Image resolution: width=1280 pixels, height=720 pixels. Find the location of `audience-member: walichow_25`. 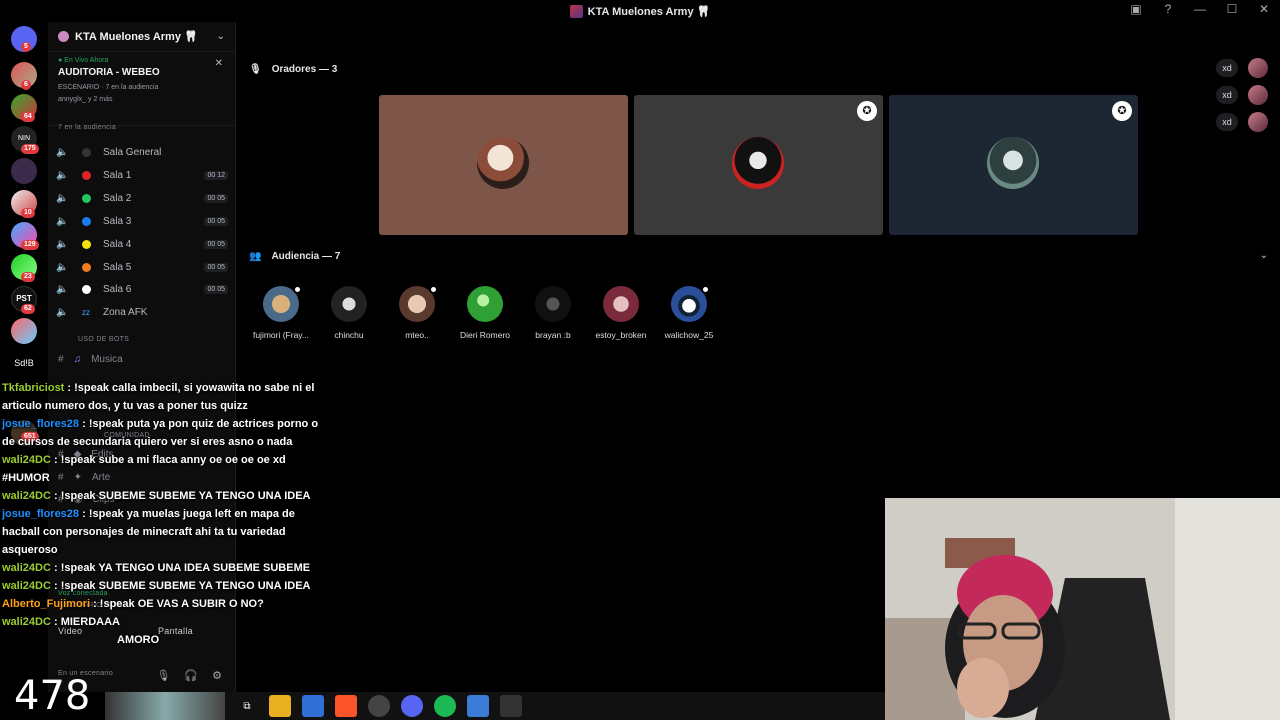

audience-member: walichow_25 is located at coordinates (689, 312).